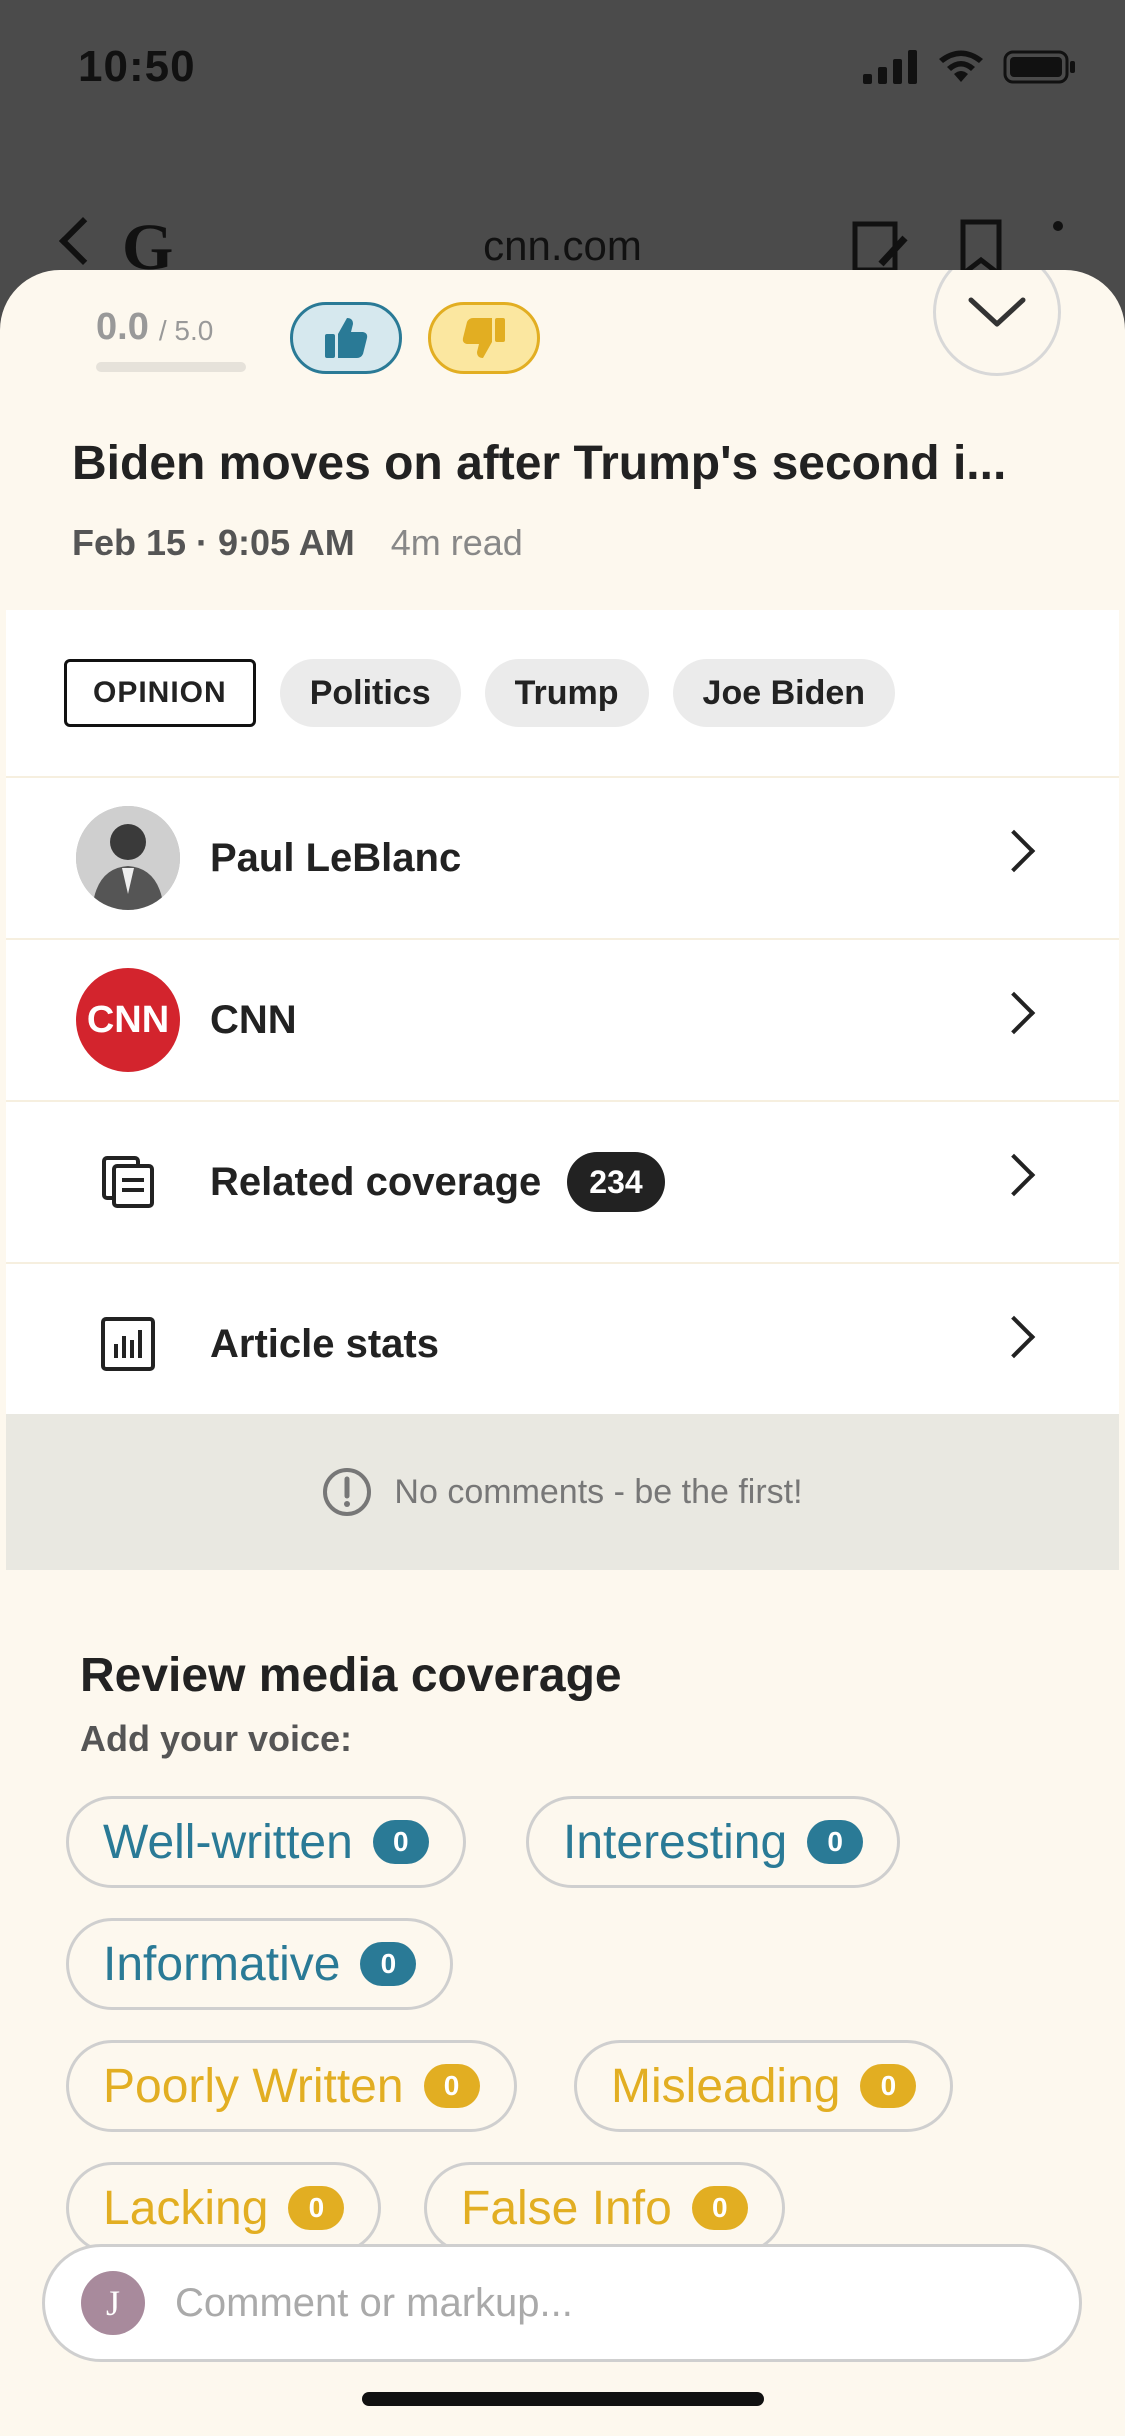  I want to click on chip-misleading: Misleading 0, so click(764, 2086).